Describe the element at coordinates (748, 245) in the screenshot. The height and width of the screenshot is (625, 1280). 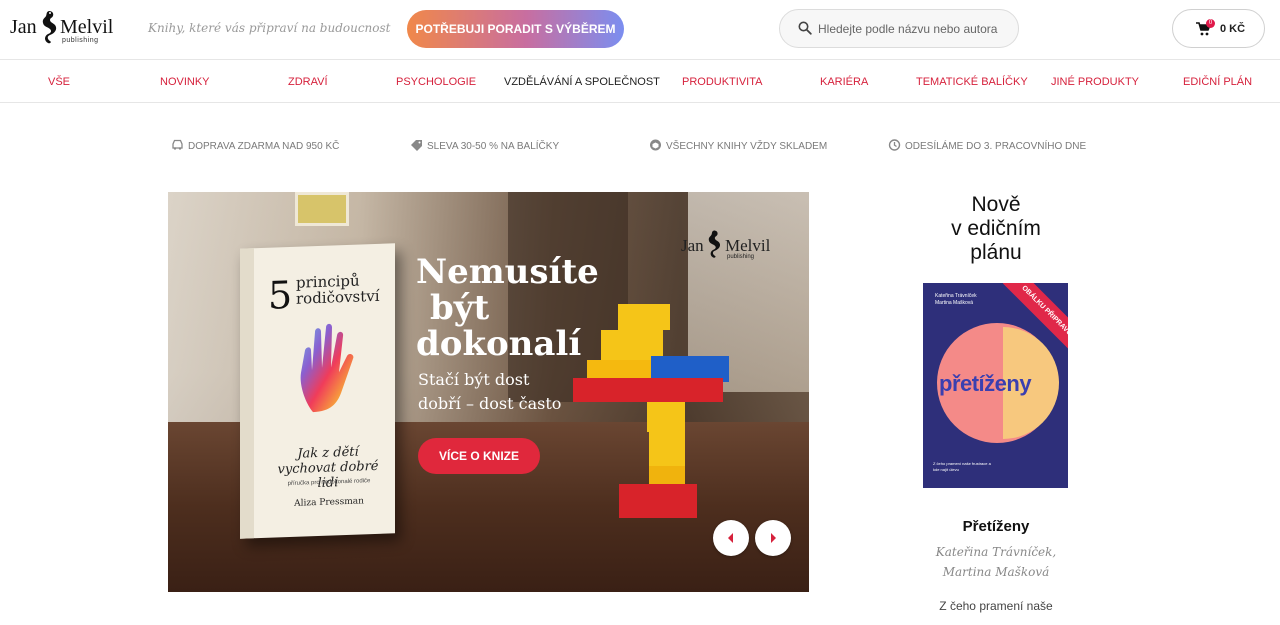
I see `hero-logo-right: Melvil` at that location.